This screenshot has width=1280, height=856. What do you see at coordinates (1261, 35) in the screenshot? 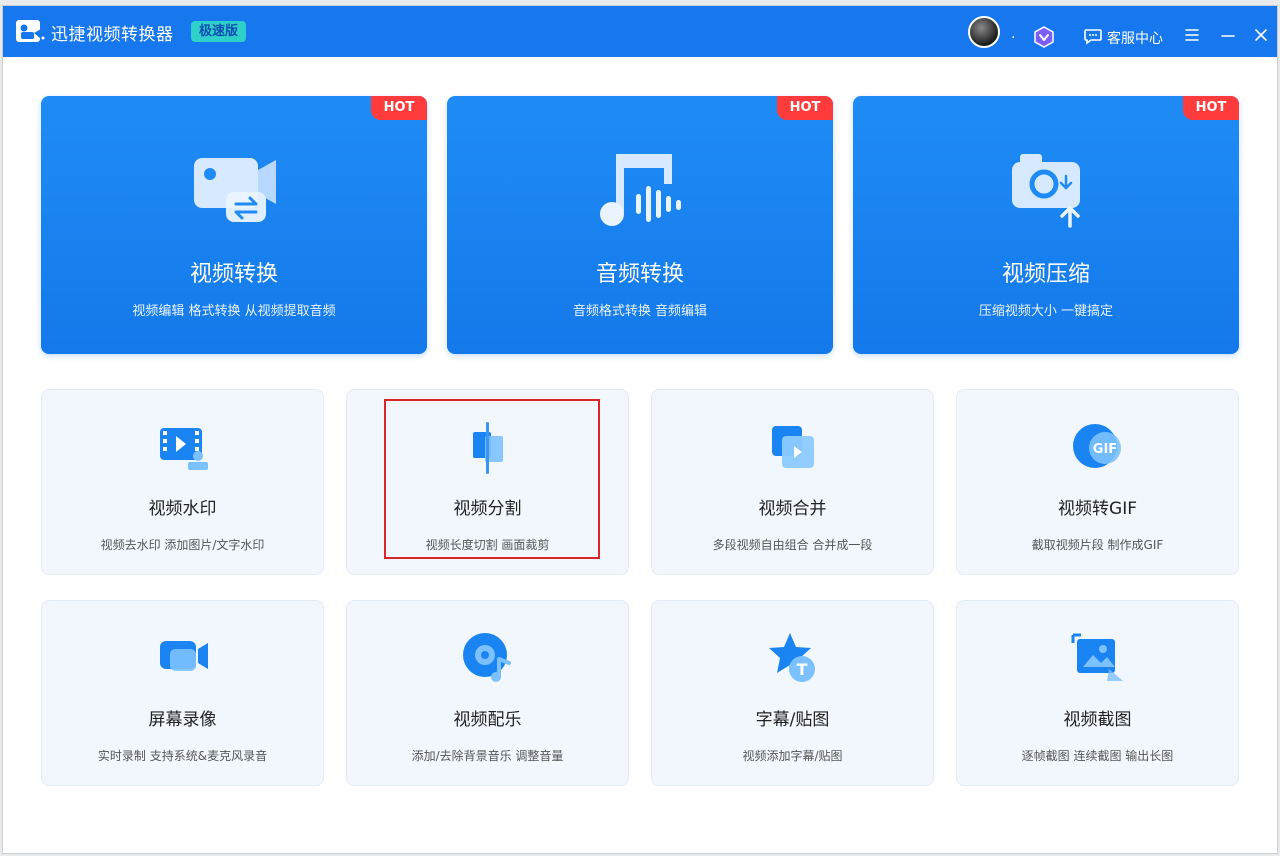
I see `close-icon` at bounding box center [1261, 35].